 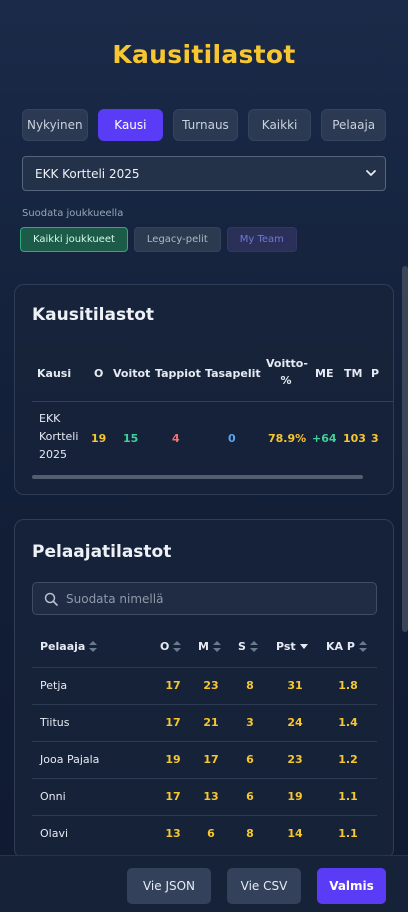 I want to click on tab-turnaus: Turnaus, so click(x=205, y=125).